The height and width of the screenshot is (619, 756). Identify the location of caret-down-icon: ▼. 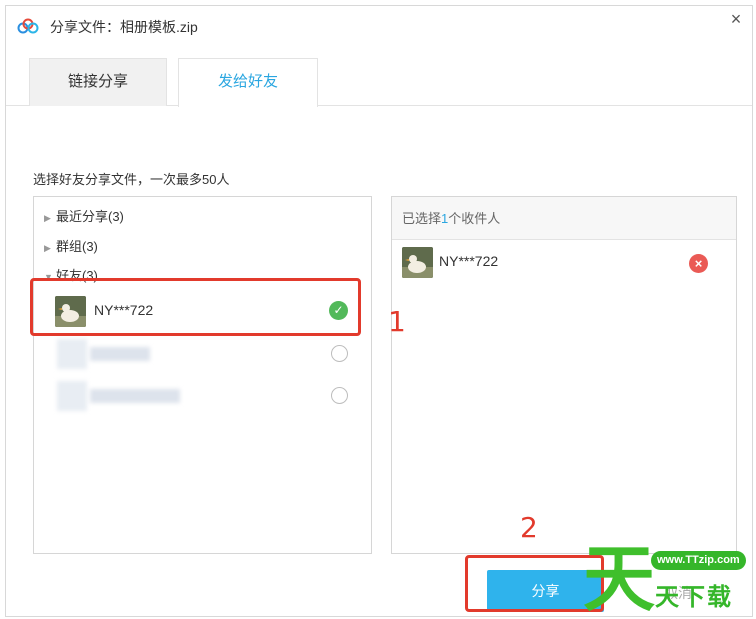
(48, 277).